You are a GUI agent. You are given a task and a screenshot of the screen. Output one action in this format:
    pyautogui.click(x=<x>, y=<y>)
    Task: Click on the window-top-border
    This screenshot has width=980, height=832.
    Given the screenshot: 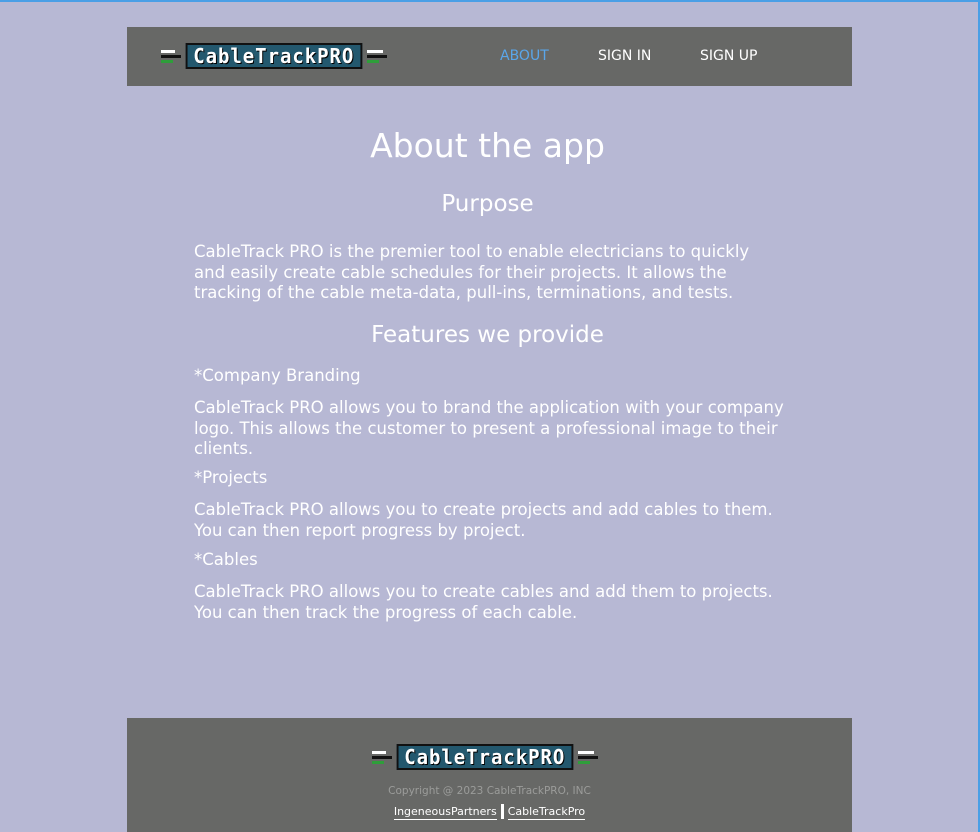 What is the action you would take?
    pyautogui.click(x=490, y=1)
    